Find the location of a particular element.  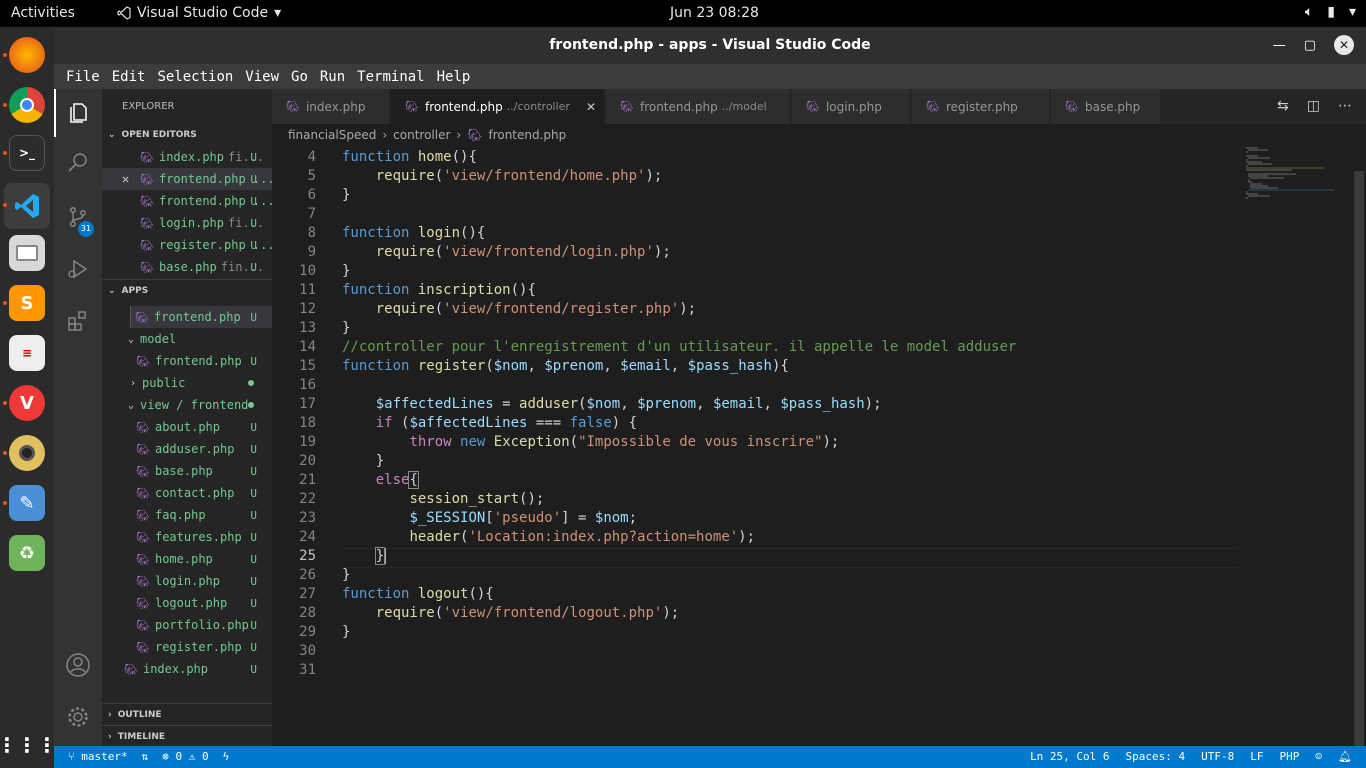

menu-edit: Edit is located at coordinates (129, 77).